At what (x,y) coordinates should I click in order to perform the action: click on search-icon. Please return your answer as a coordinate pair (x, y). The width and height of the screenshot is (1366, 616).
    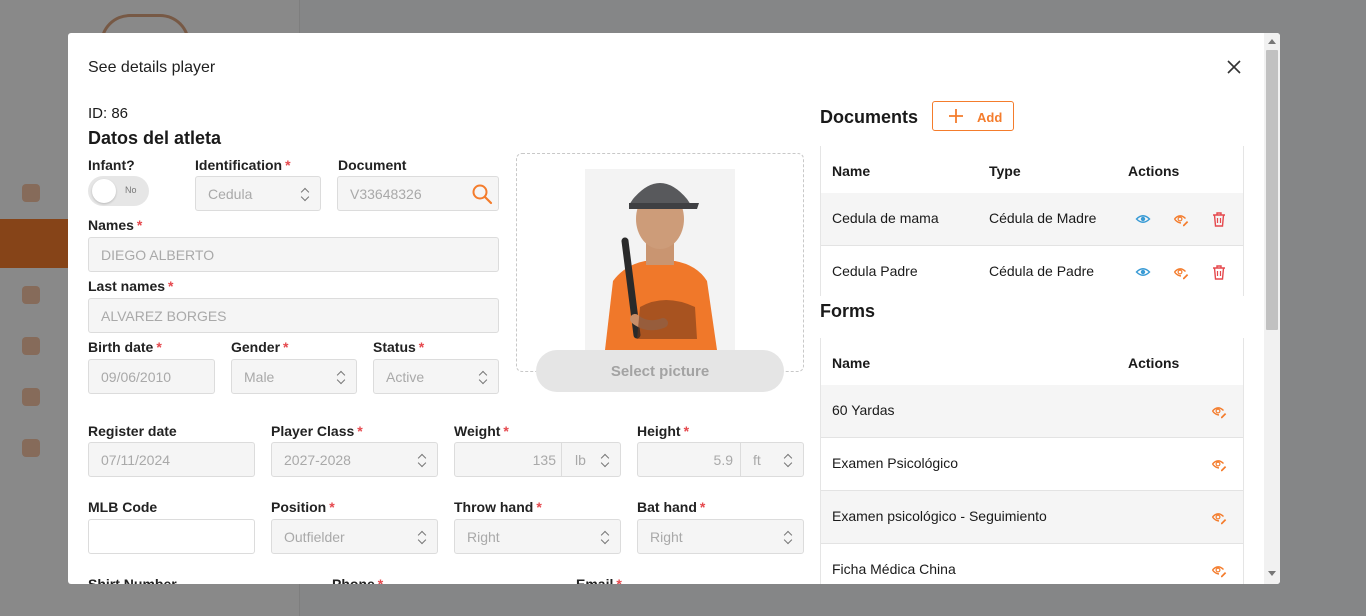
    Looking at the image, I should click on (482, 194).